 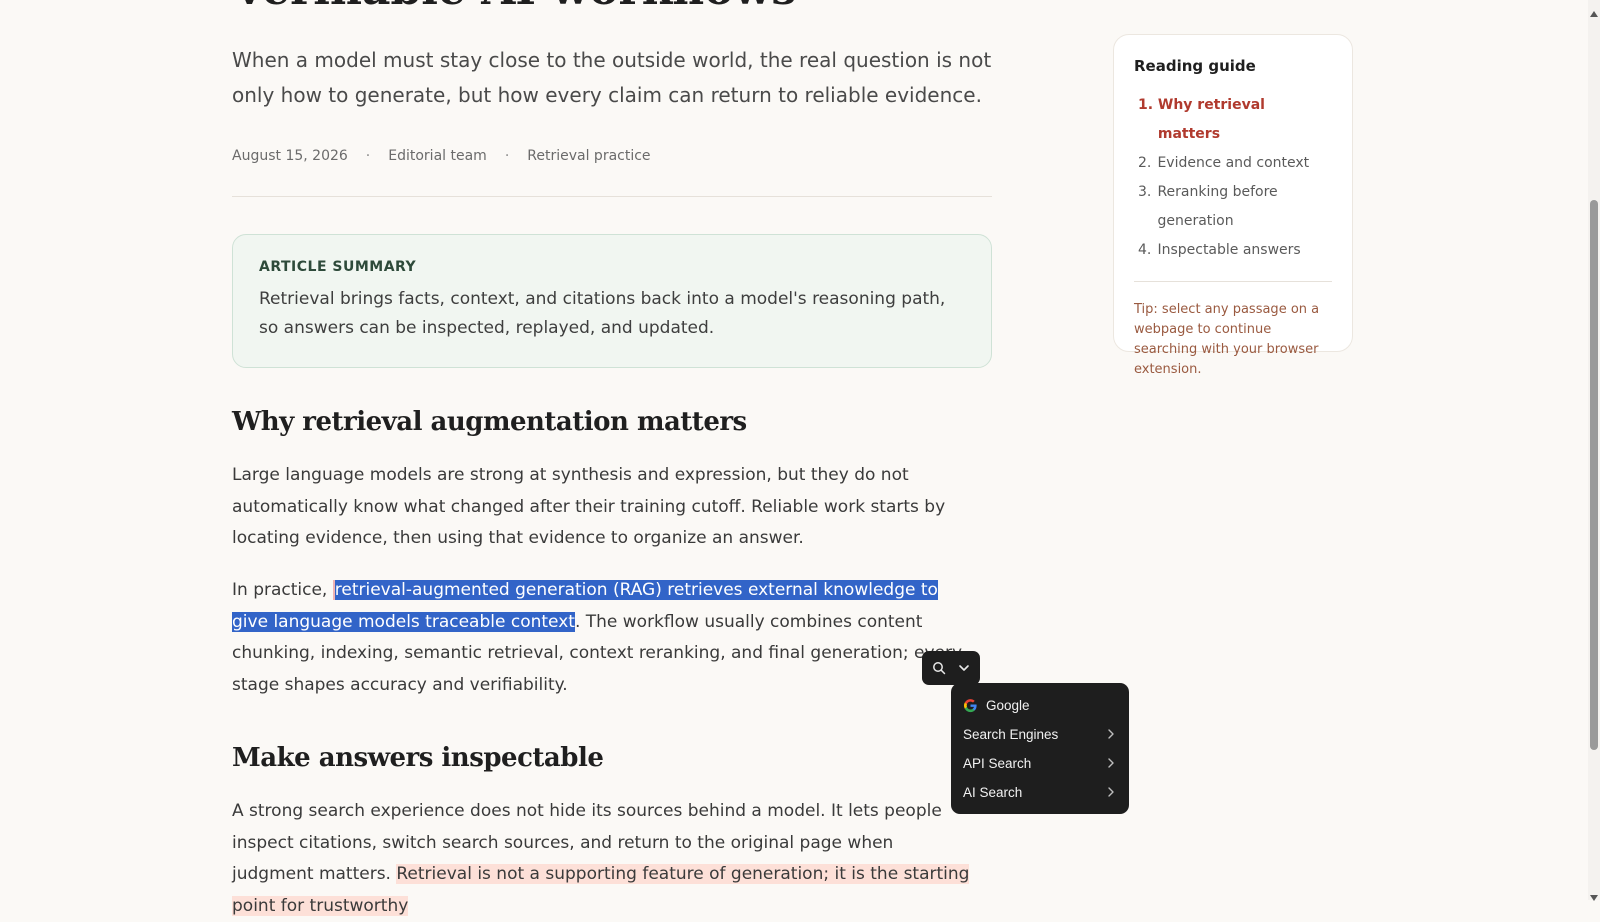 I want to click on guide-item-inspectable: 4. Inspectable answers, so click(x=1235, y=250).